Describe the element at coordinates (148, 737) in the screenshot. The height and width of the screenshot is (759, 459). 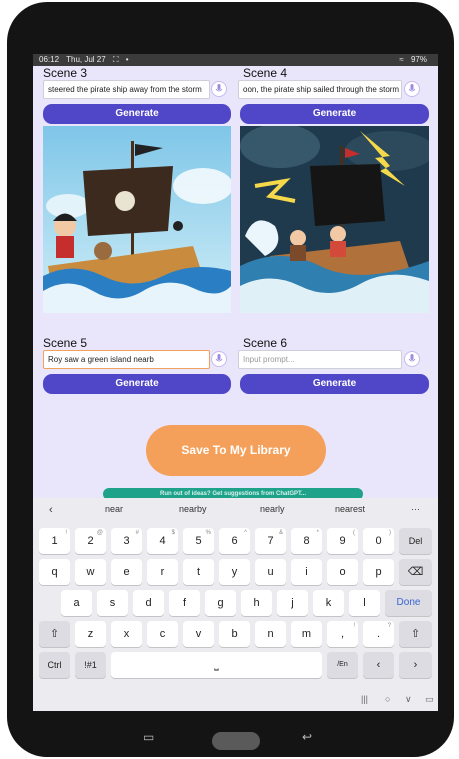
I see `recents-button-icon: ▭` at that location.